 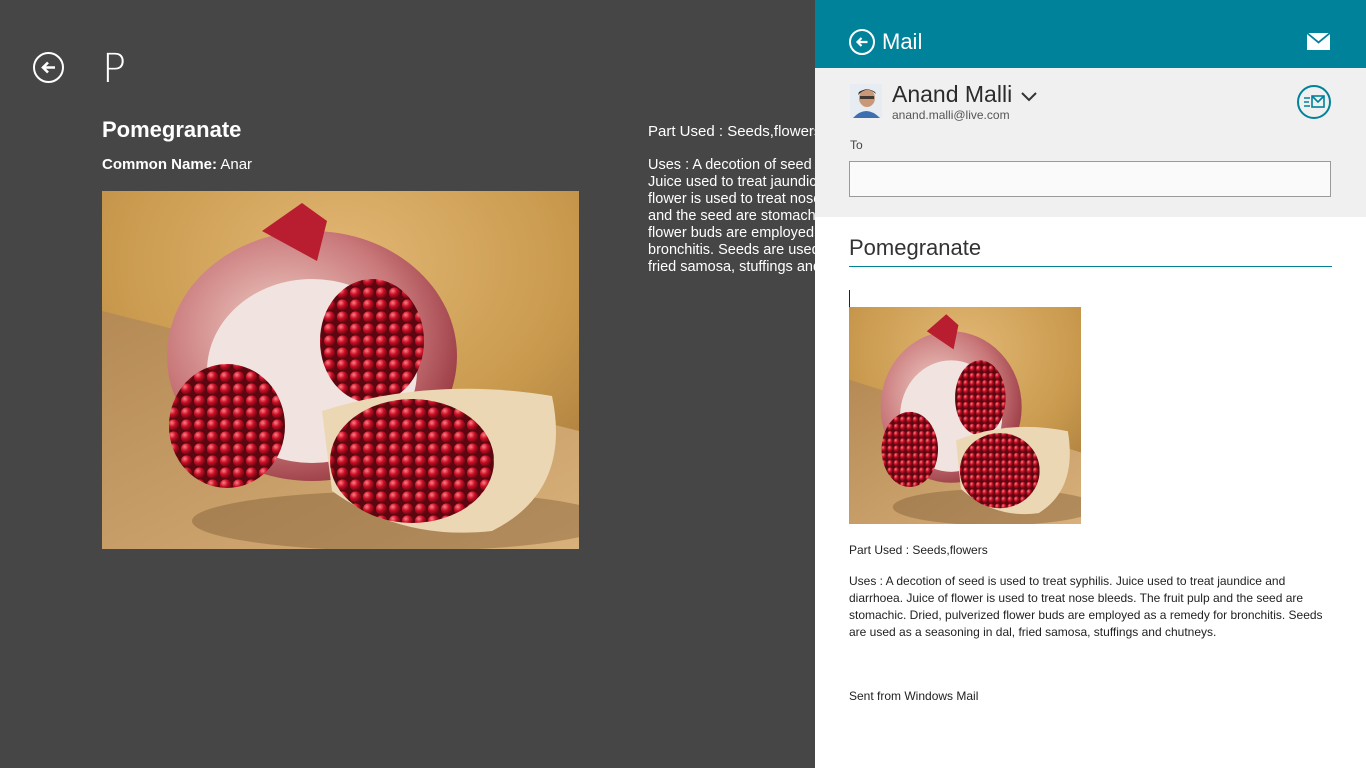 I want to click on common-name-label: Common Name:, so click(x=160, y=164).